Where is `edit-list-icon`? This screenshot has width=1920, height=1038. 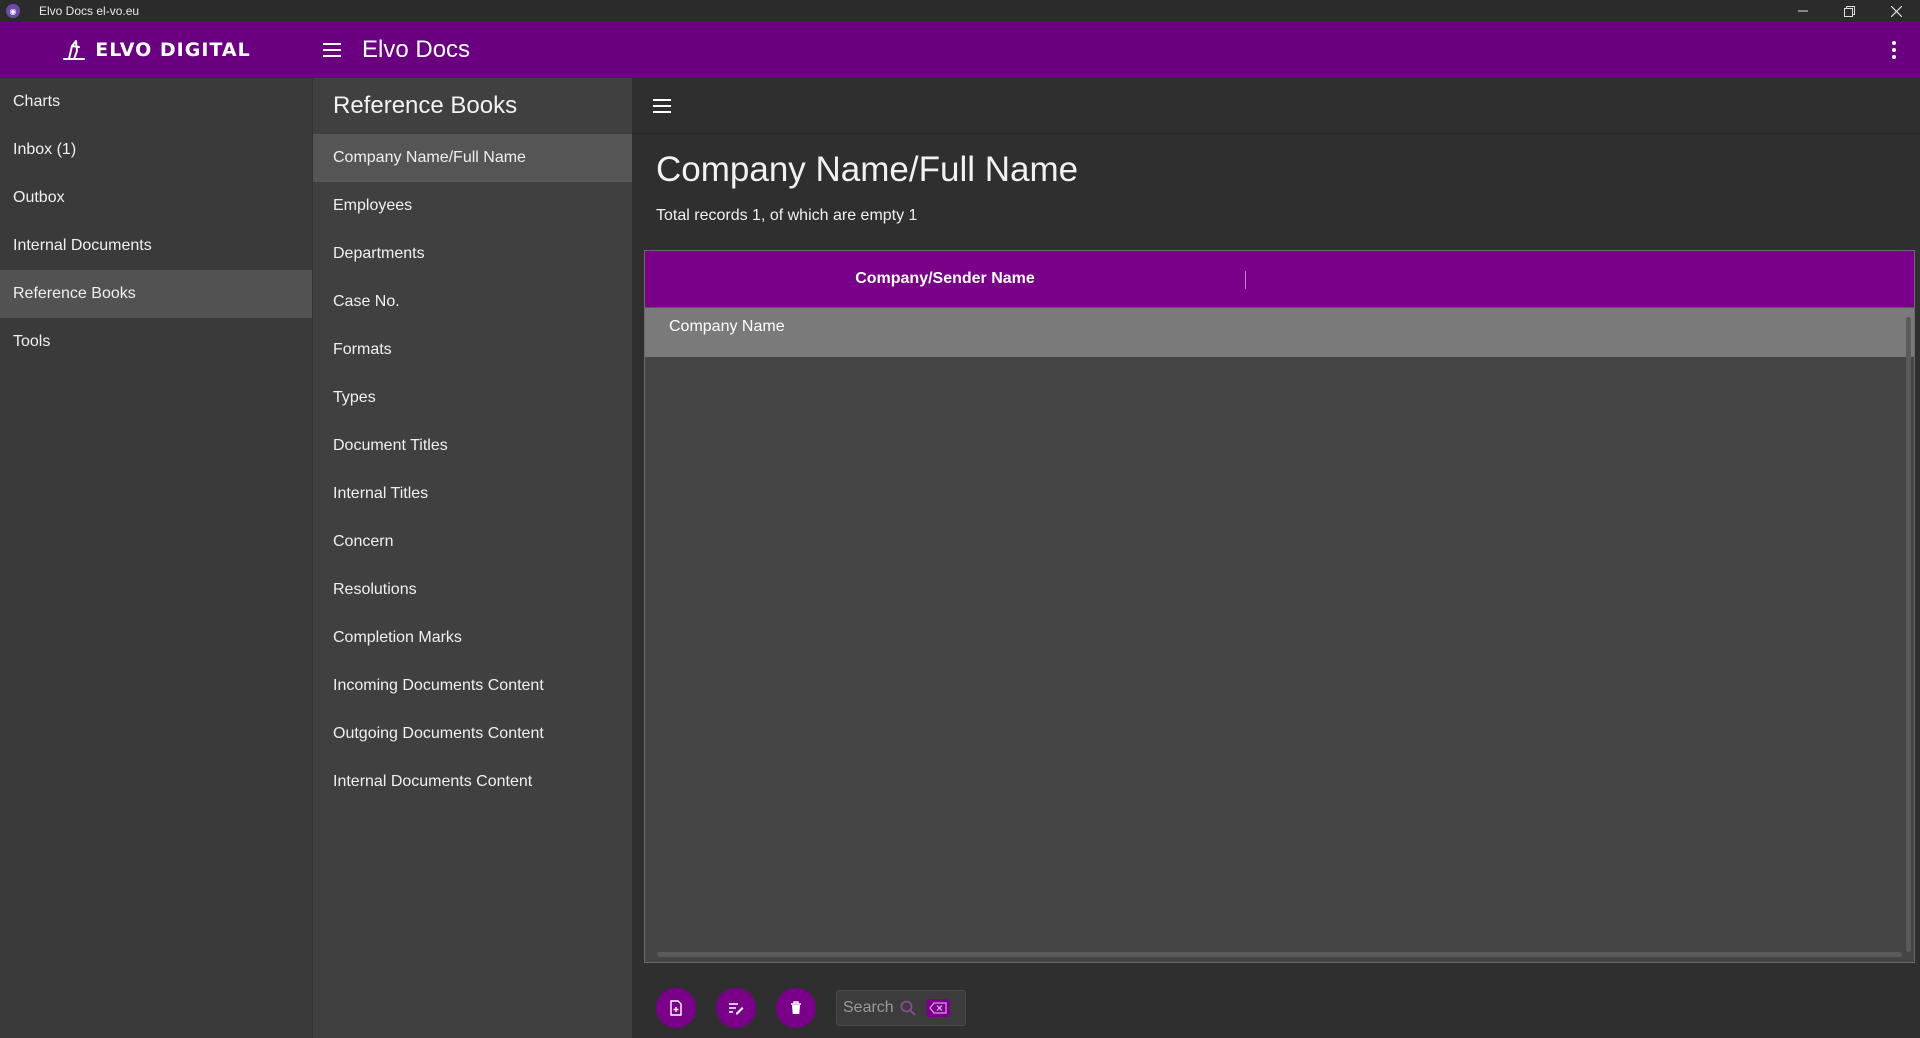
edit-list-icon is located at coordinates (736, 1009).